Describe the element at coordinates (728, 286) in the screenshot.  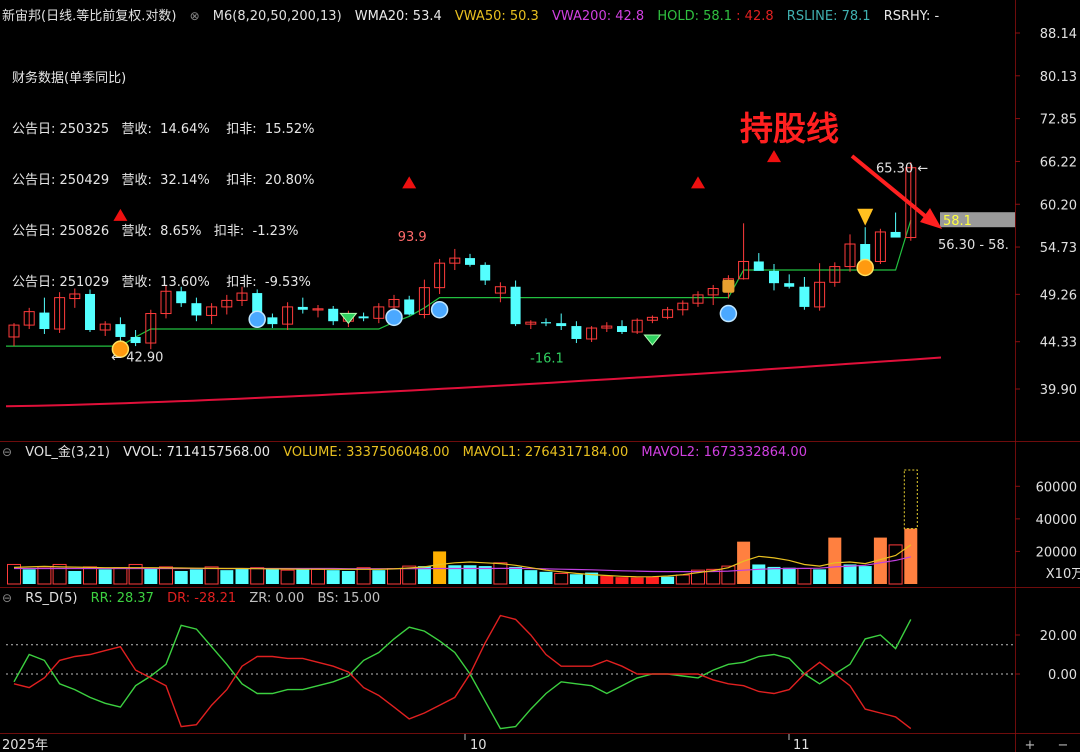
I see `tag-icon` at that location.